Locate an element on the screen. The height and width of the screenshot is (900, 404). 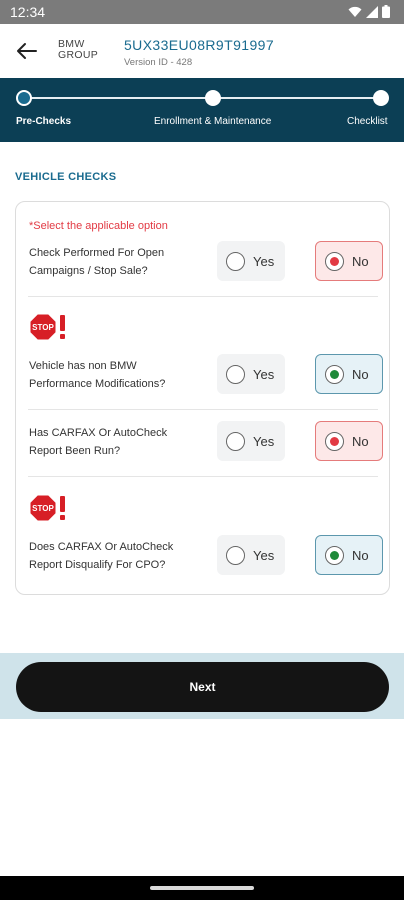
step-label-pre-checks: Pre-Checks is located at coordinates (43, 121).